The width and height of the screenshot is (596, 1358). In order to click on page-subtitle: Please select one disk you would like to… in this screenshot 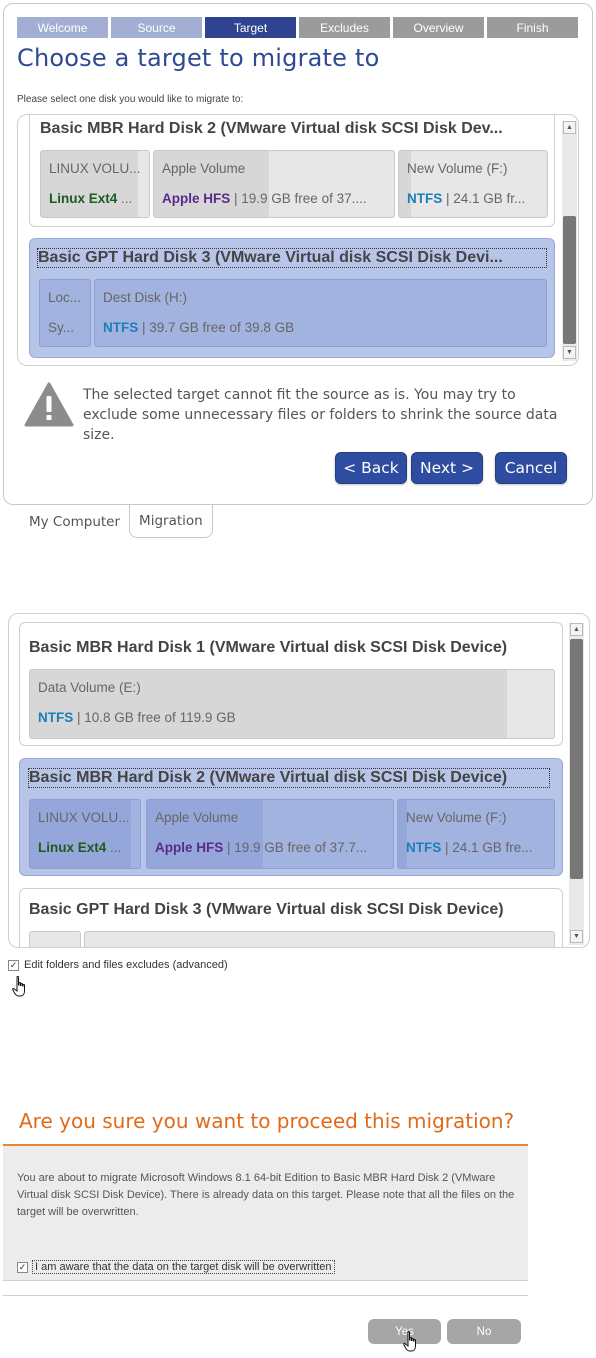, I will do `click(130, 99)`.